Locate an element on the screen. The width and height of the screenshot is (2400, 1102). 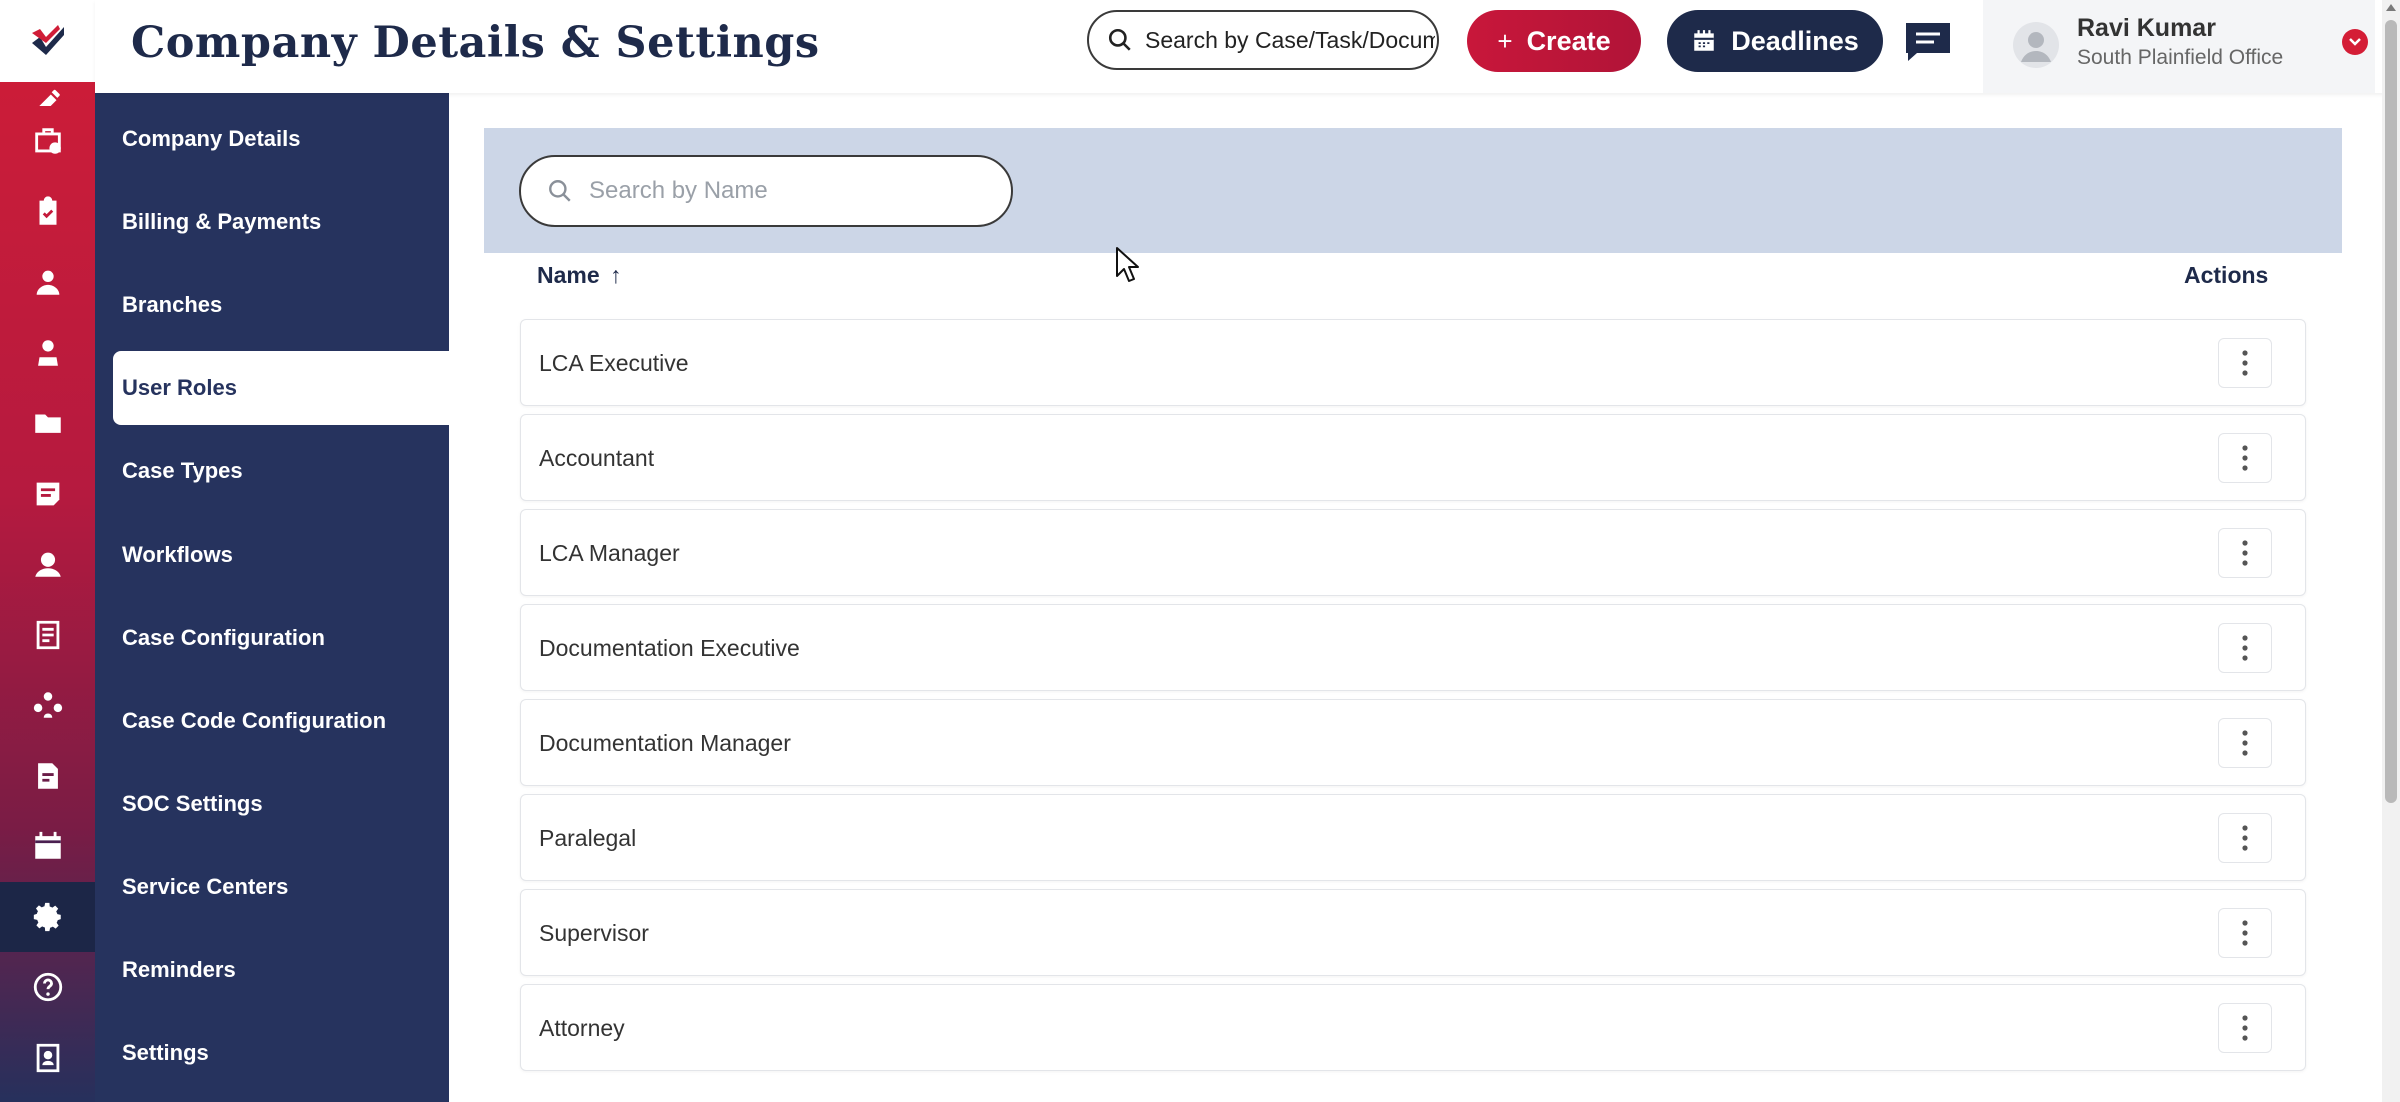
rail-team is located at coordinates (47, 705).